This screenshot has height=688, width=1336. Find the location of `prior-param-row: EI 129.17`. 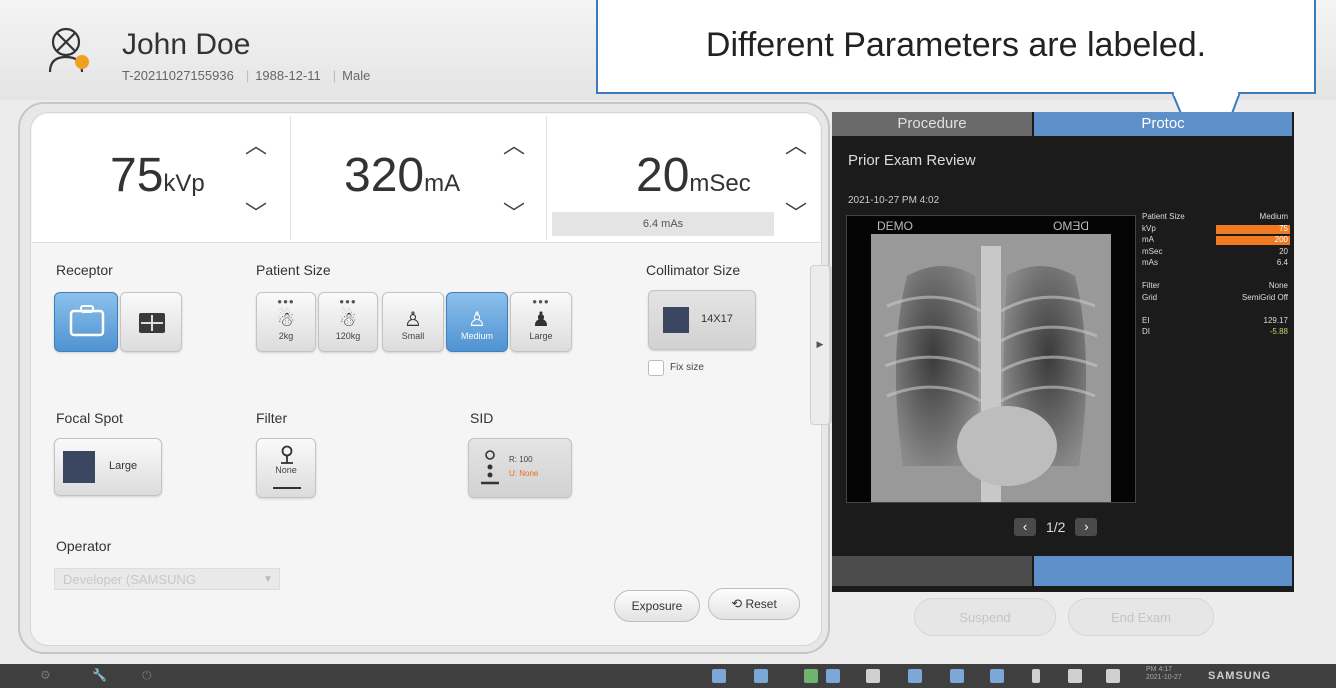

prior-param-row: EI 129.17 is located at coordinates (1217, 322).